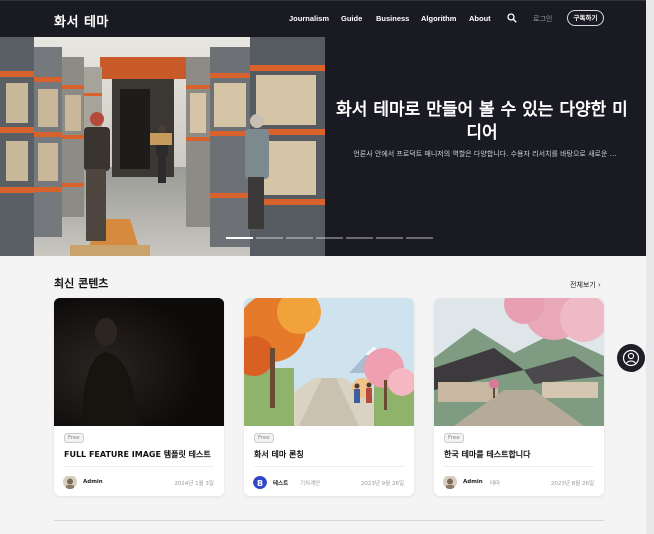  What do you see at coordinates (572, 484) in the screenshot?
I see `publish-date: 2023년 8월 26일` at bounding box center [572, 484].